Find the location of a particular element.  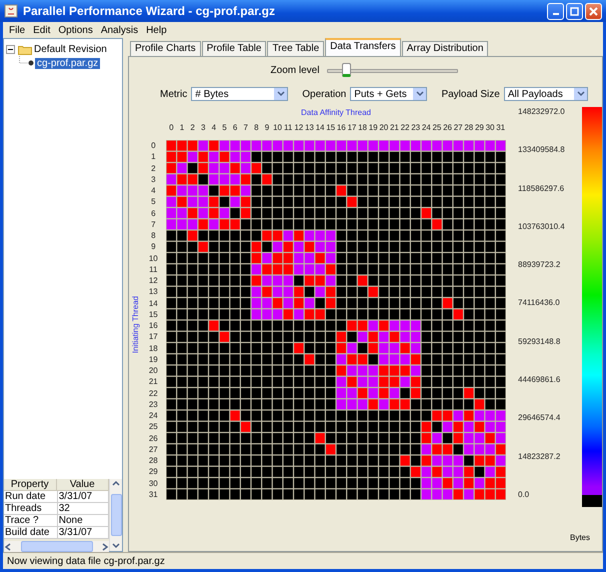

row-label: 2 is located at coordinates (153, 168).